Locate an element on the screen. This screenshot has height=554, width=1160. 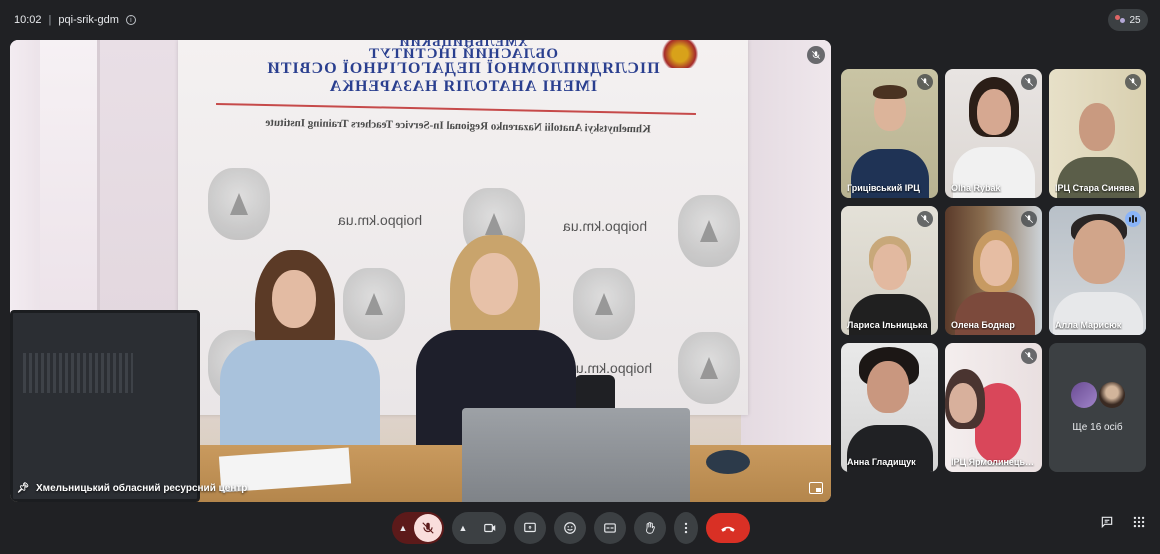
meeting-code: pqi-srik-gdm is located at coordinates (88, 20).